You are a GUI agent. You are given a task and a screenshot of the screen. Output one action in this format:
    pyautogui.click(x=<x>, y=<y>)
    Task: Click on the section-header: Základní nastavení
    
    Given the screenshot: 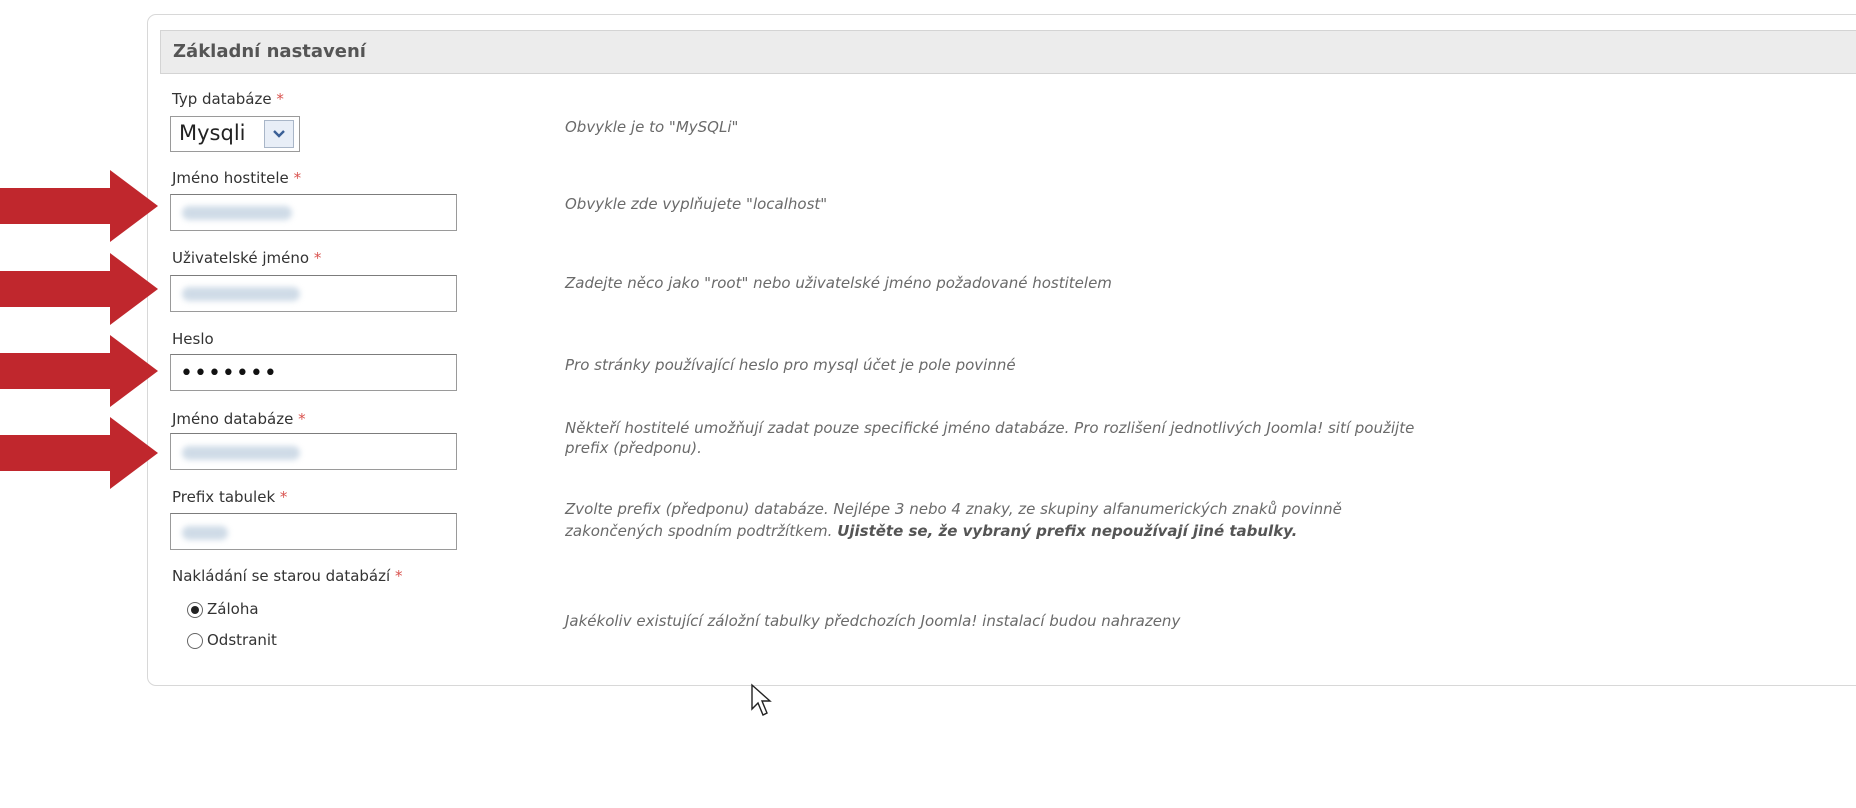 What is the action you would take?
    pyautogui.click(x=1008, y=52)
    